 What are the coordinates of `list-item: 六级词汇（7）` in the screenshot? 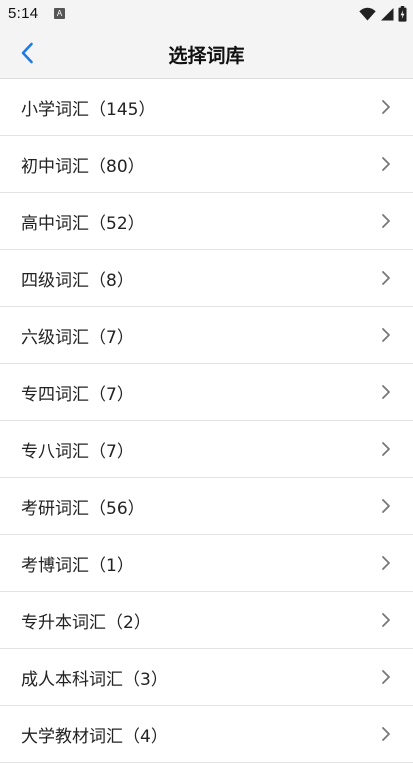 It's located at (206, 335).